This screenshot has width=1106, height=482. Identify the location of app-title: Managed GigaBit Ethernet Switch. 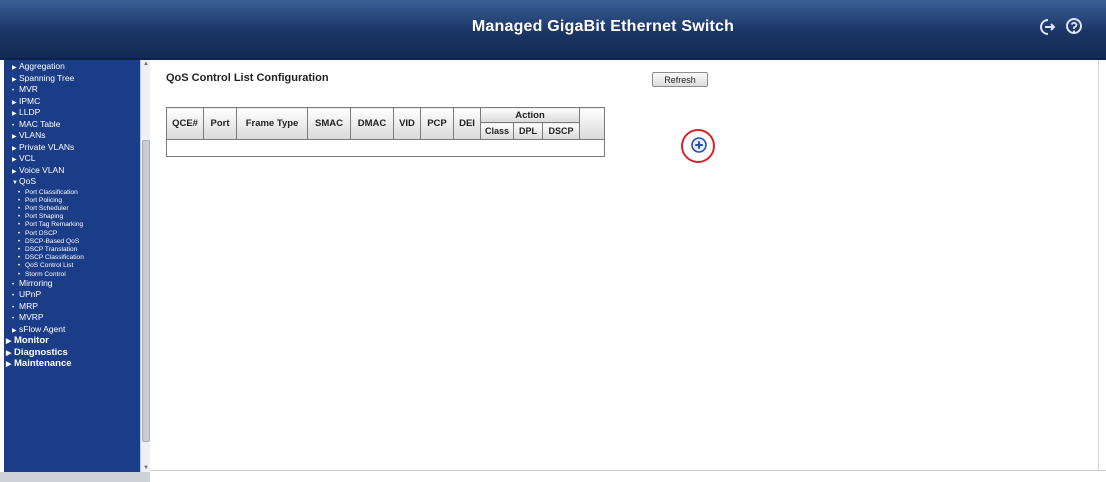
(603, 26).